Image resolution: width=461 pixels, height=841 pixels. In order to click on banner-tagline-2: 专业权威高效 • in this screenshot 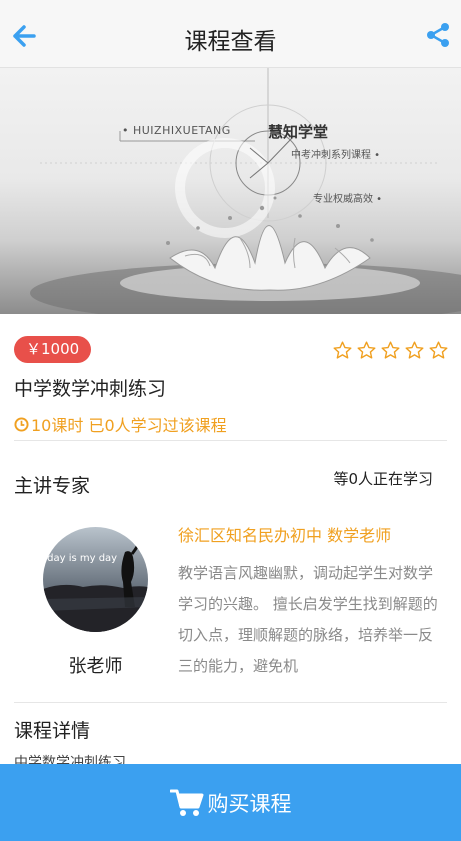, I will do `click(348, 199)`.